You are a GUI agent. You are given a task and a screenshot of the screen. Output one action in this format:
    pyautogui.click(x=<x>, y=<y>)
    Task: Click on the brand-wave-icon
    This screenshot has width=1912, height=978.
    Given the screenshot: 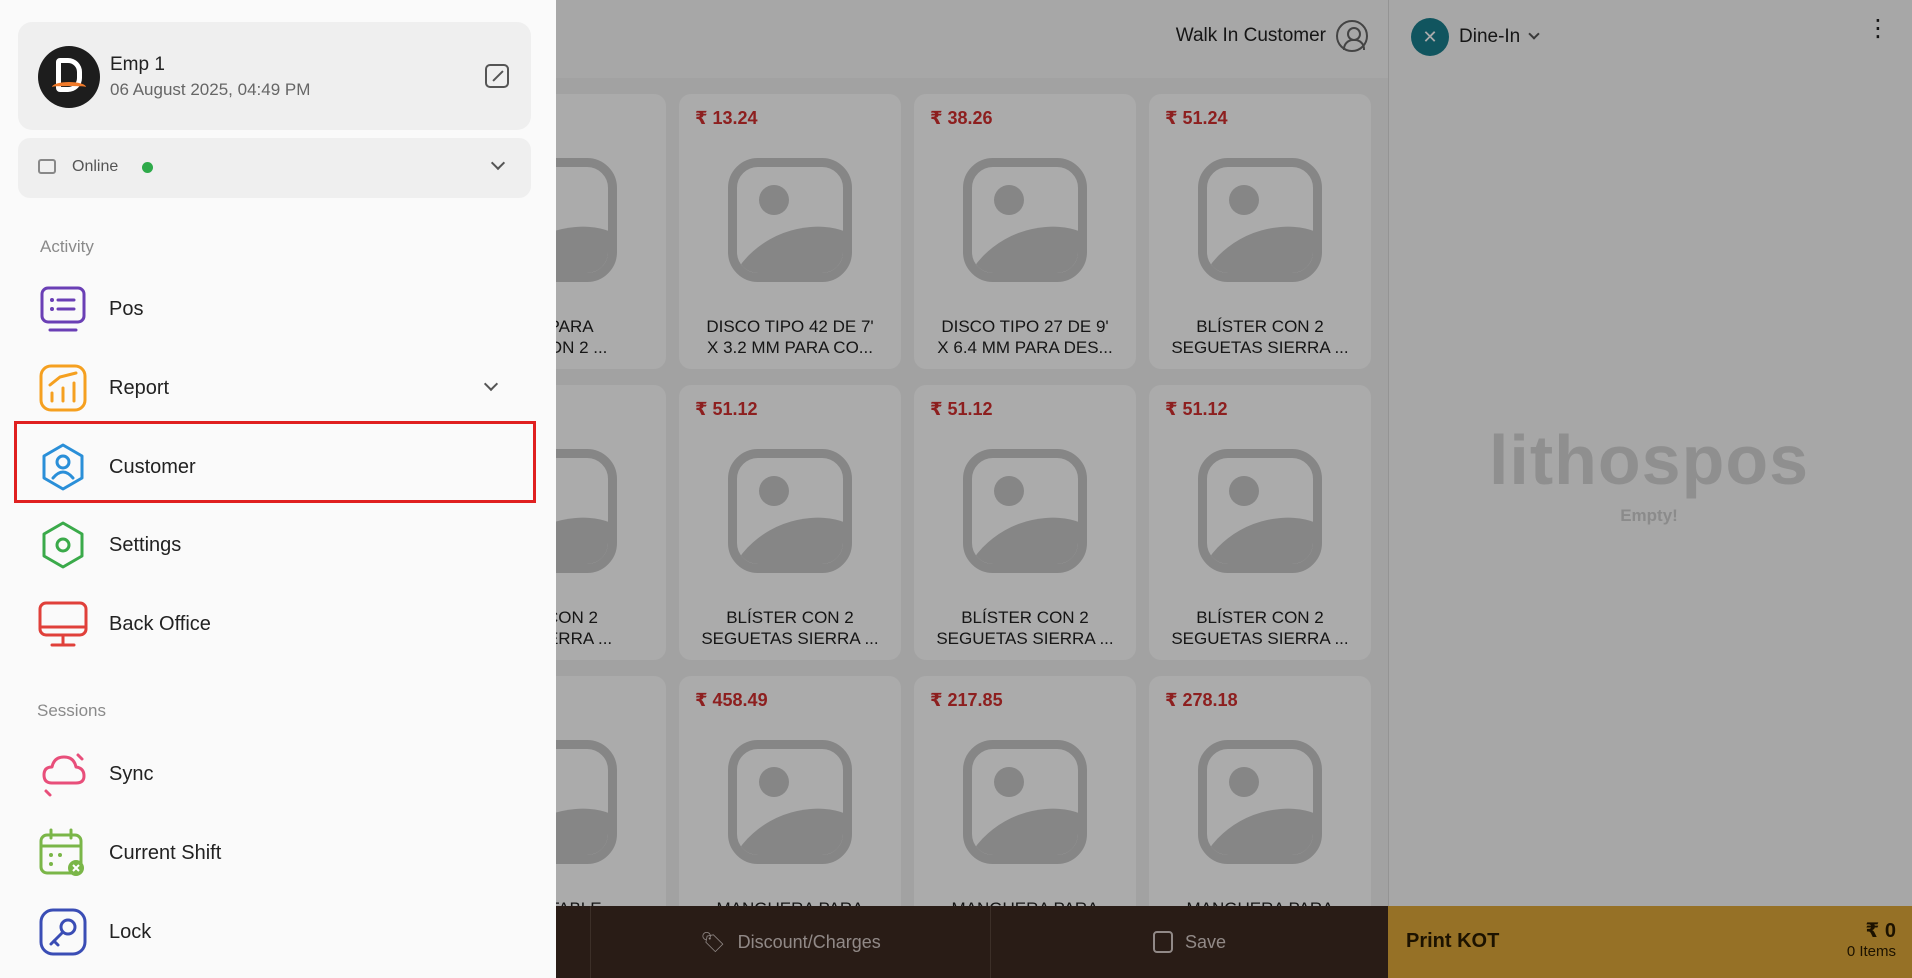 What is the action you would take?
    pyautogui.click(x=69, y=87)
    